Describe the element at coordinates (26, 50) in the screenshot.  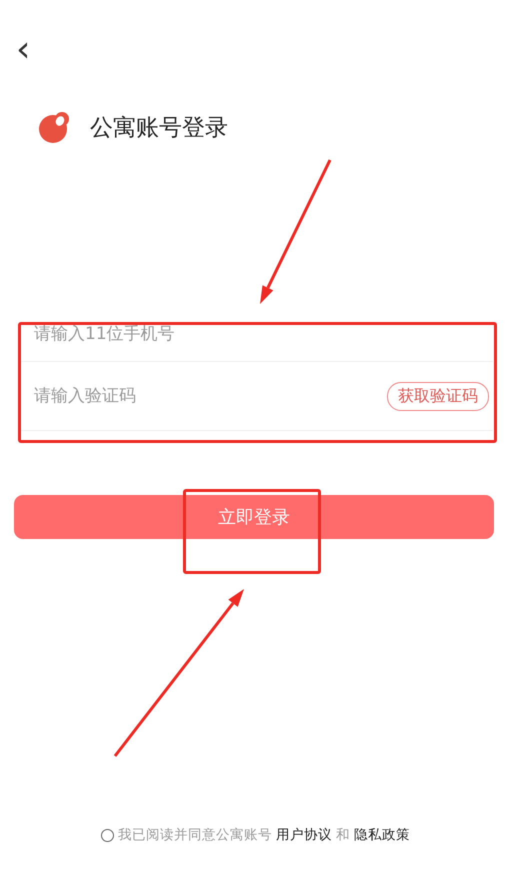
I see `back-button: ‹` at that location.